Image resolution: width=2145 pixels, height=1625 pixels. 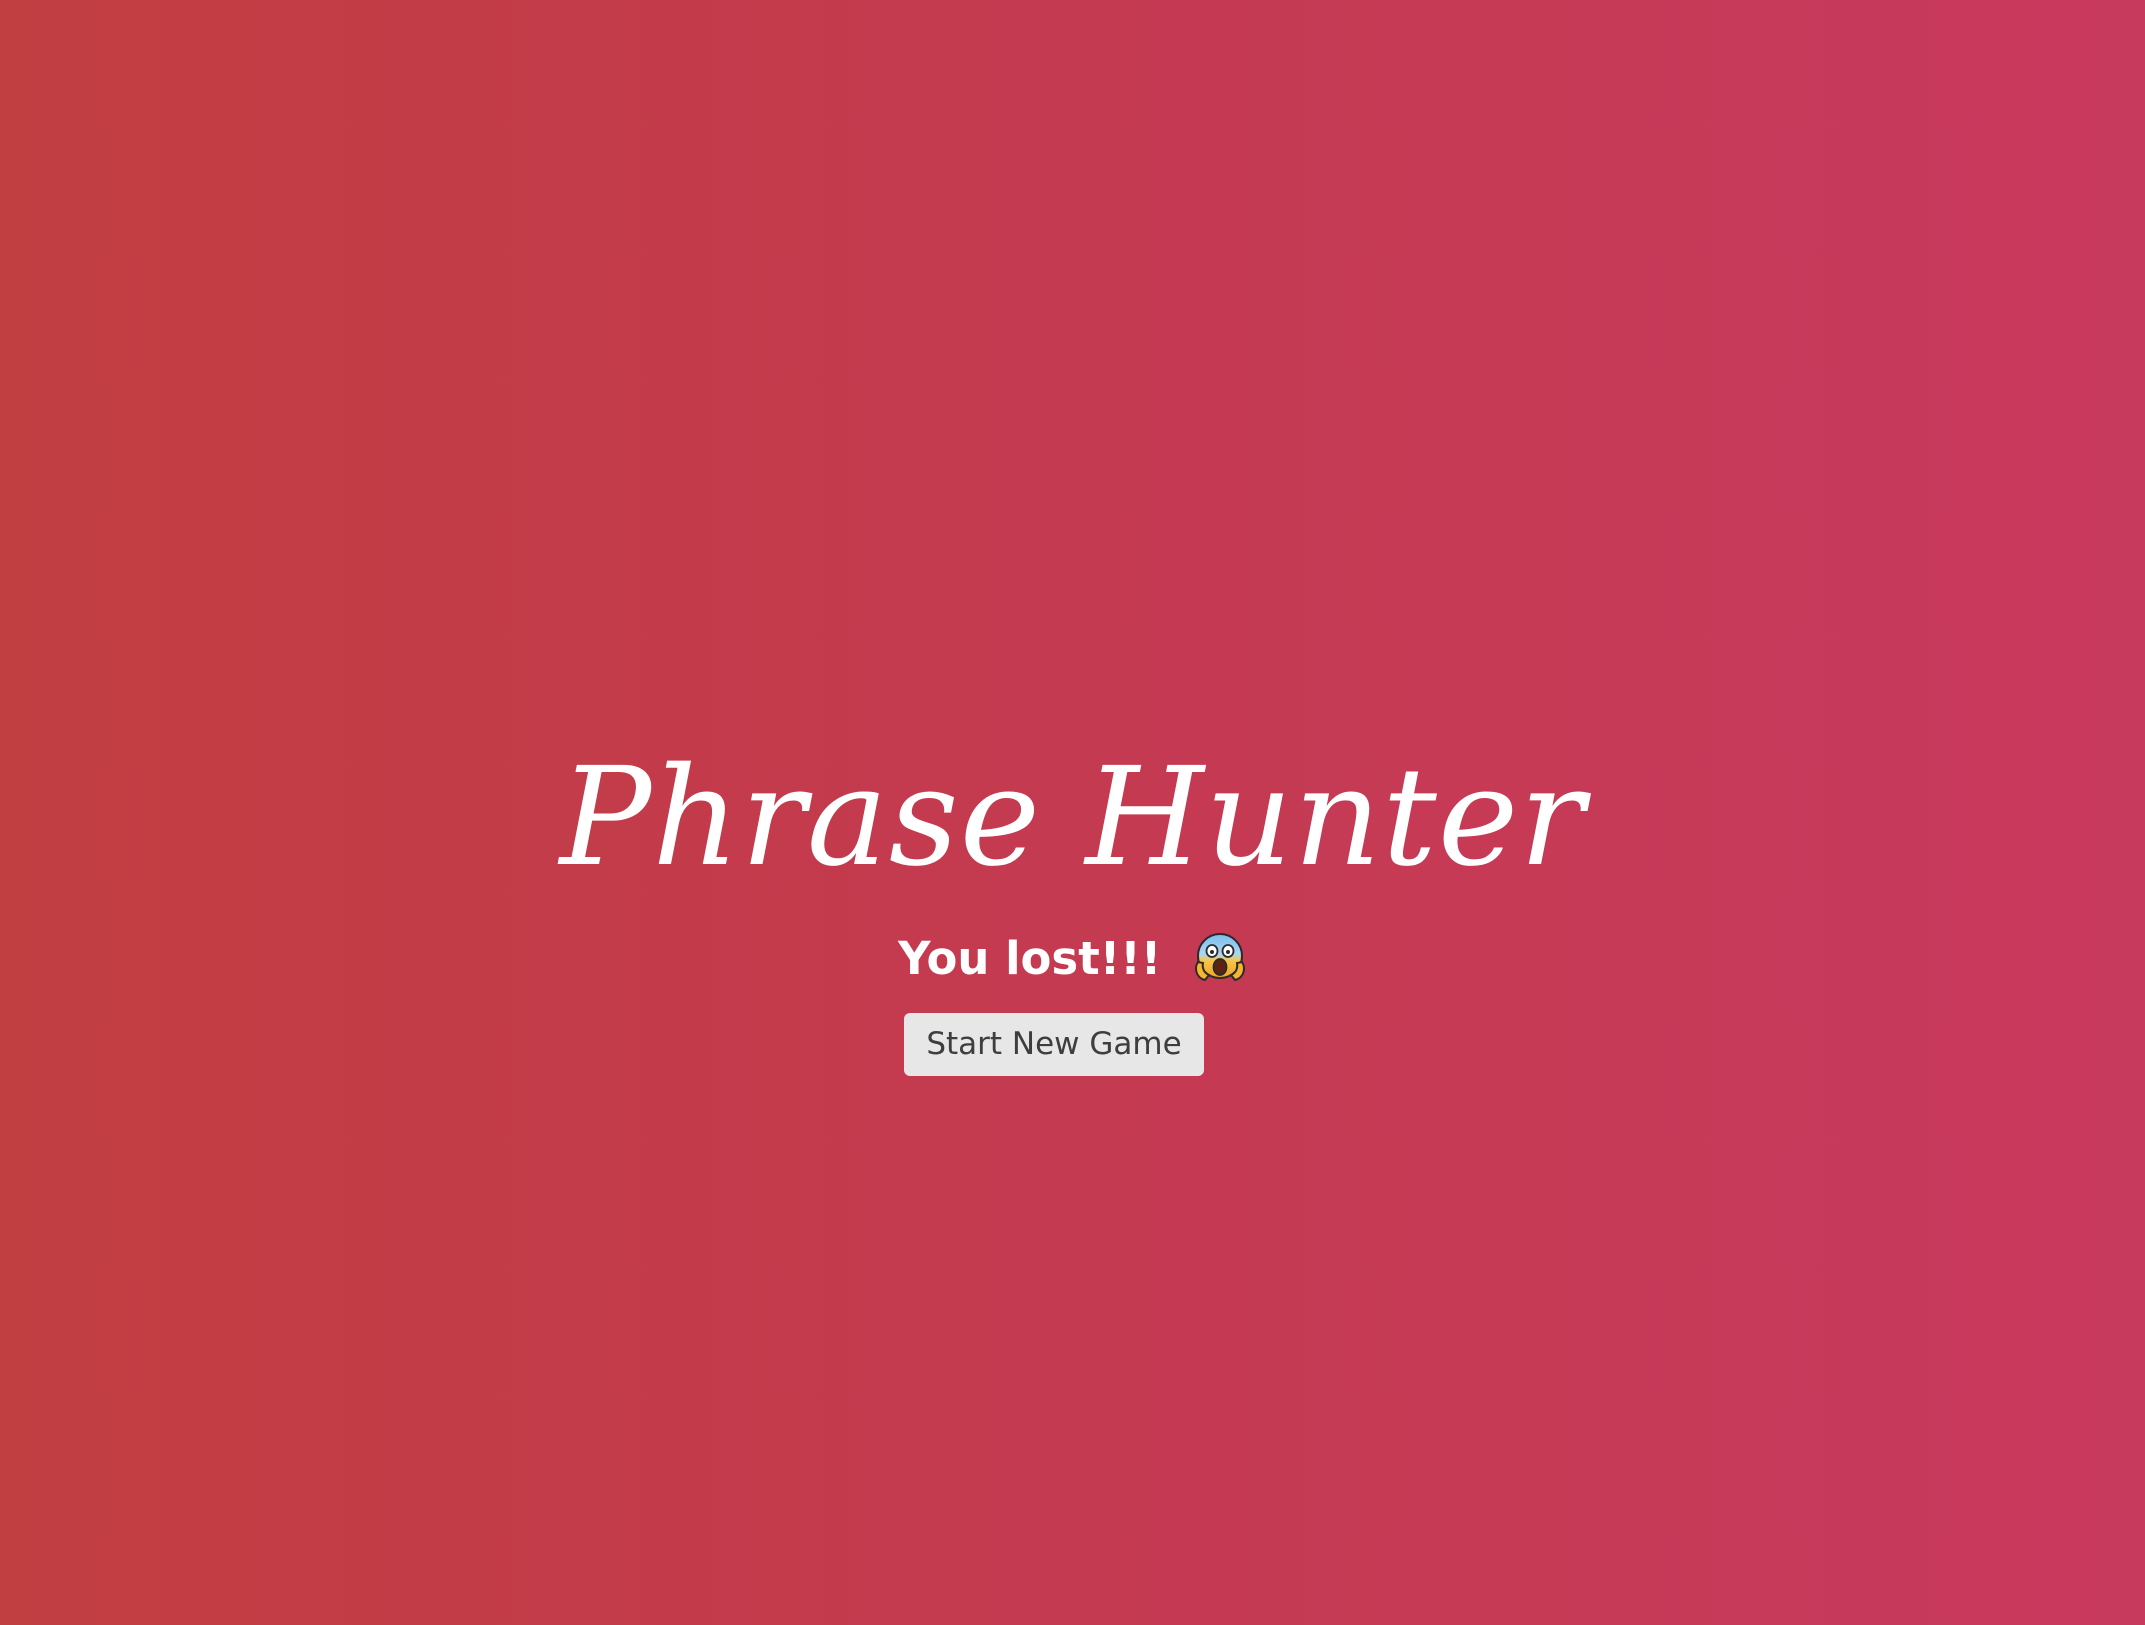 What do you see at coordinates (1030, 958) in the screenshot?
I see `result-text: You lost!!!` at bounding box center [1030, 958].